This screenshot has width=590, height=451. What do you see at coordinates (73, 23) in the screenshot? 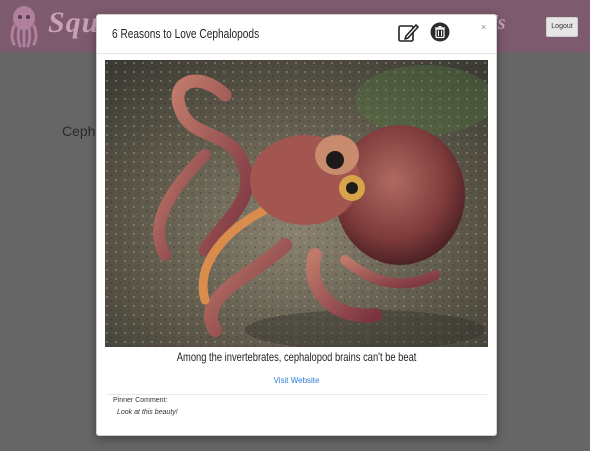
I see `brand-name: Squ` at bounding box center [73, 23].